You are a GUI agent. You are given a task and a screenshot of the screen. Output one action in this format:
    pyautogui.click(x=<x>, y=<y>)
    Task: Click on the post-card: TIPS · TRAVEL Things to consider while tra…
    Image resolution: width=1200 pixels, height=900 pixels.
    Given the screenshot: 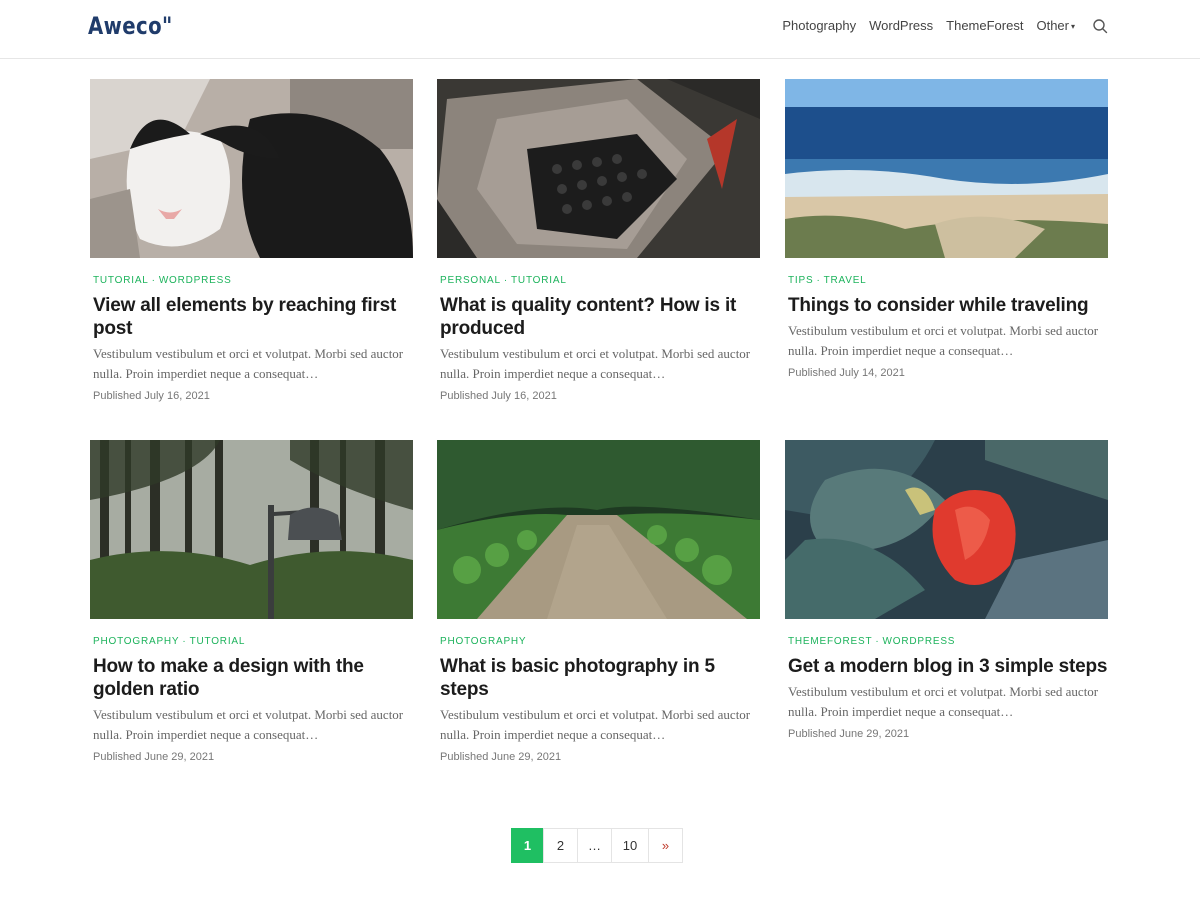 What is the action you would take?
    pyautogui.click(x=946, y=229)
    